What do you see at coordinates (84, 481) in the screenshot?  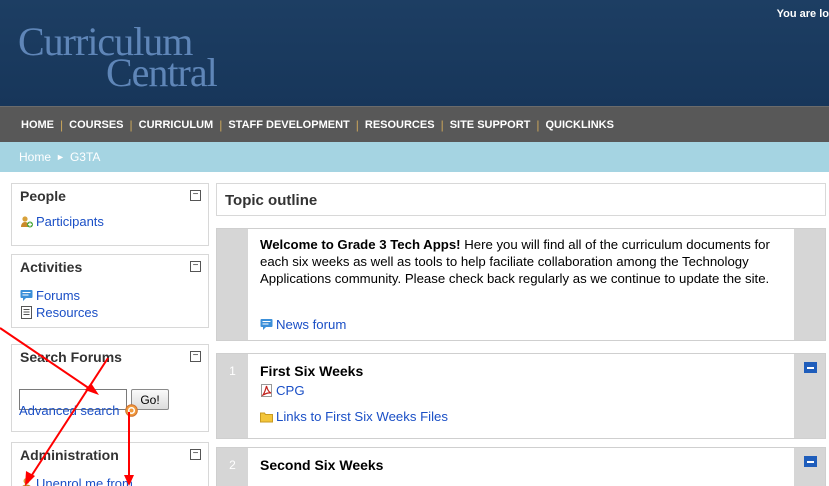 I see `unenrol-label: Unenrol me from` at bounding box center [84, 481].